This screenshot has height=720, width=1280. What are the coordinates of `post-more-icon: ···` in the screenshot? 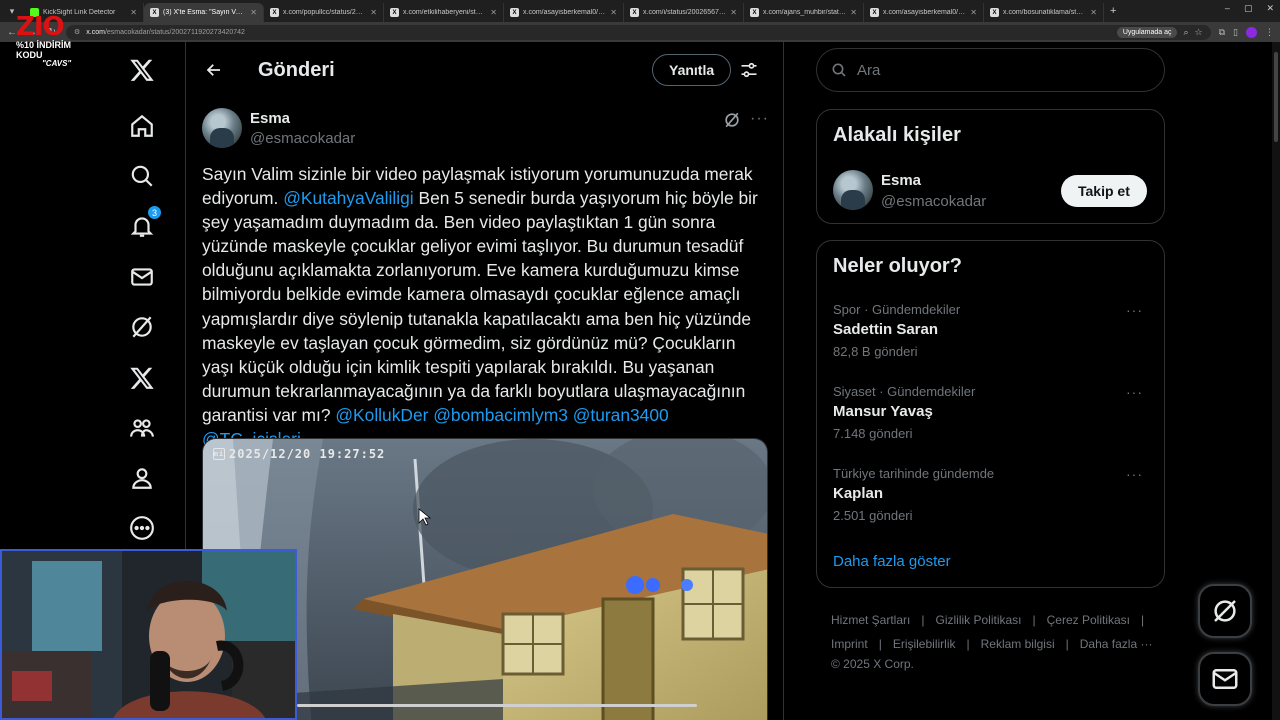 It's located at (760, 120).